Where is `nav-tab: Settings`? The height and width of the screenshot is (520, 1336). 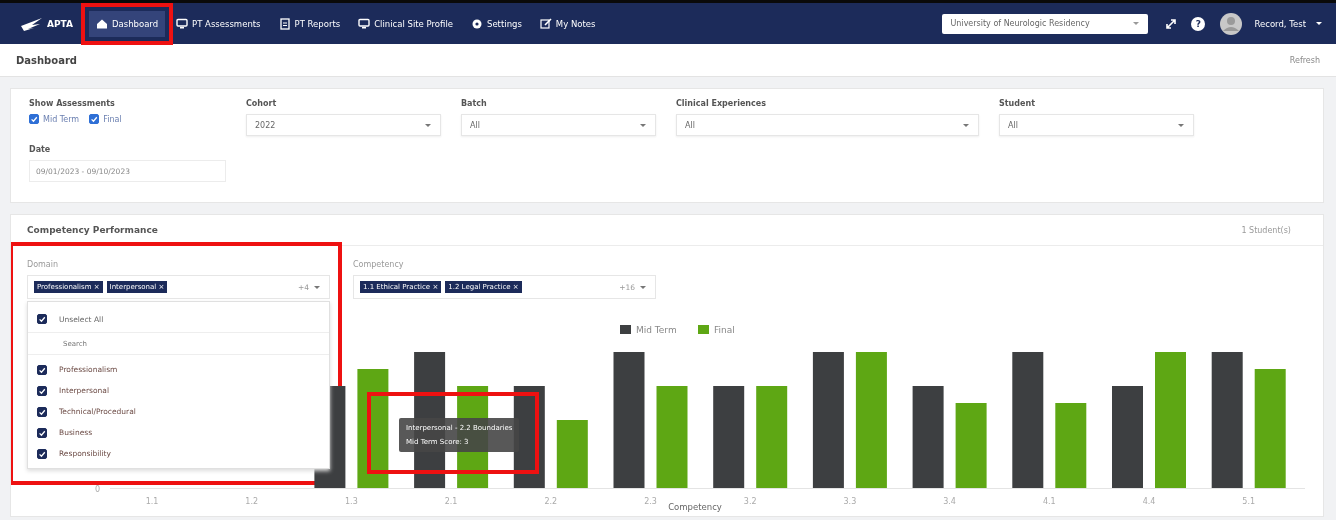 nav-tab: Settings is located at coordinates (496, 23).